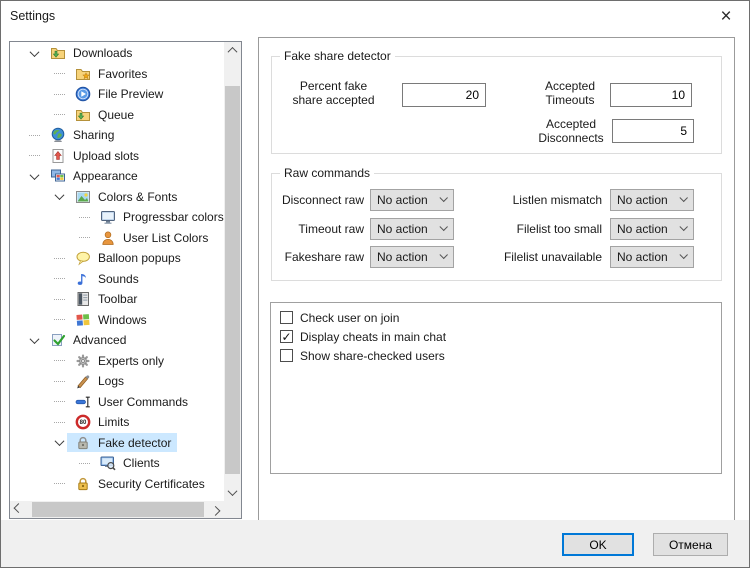 This screenshot has height=568, width=750. Describe the element at coordinates (18, 509) in the screenshot. I see `scroll-left-button` at that location.